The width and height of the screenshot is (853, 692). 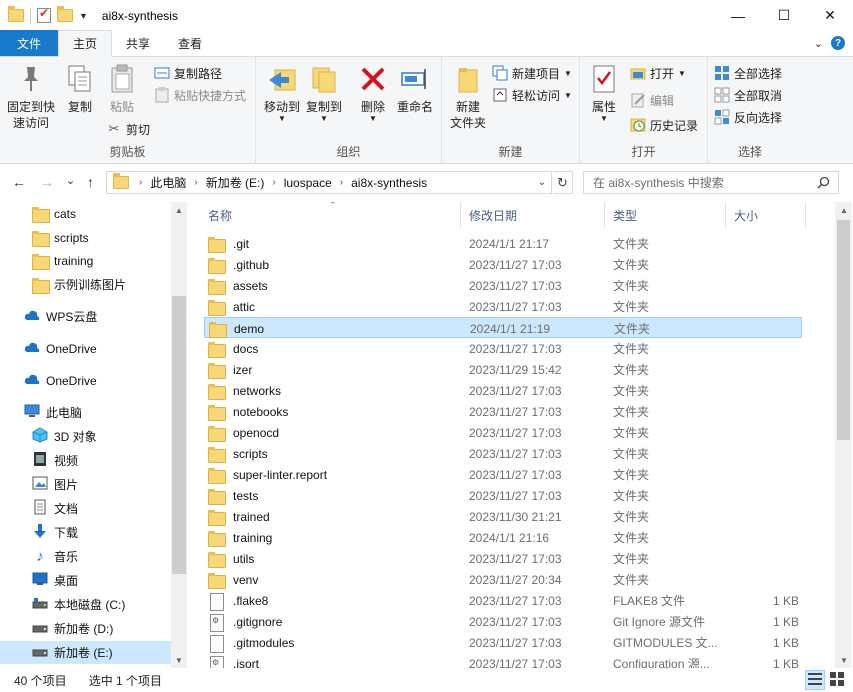 I want to click on table-row: venv 2023/11/27 20:34 文件夹, so click(x=503, y=579).